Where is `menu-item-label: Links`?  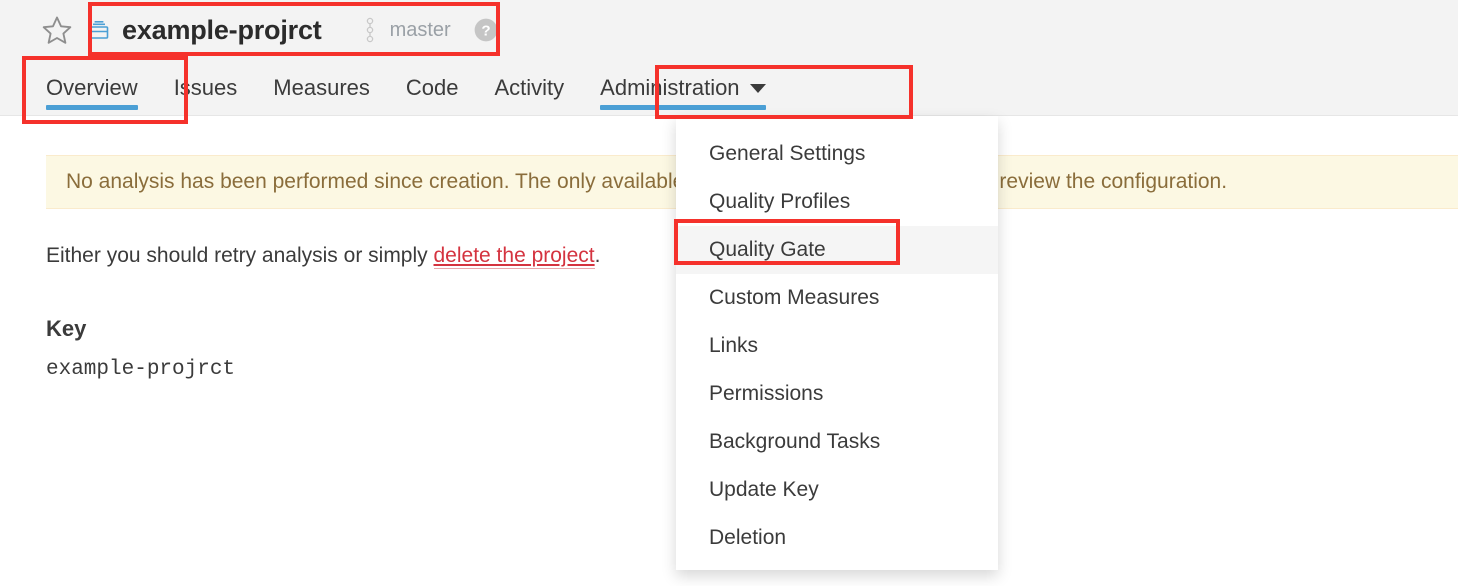 menu-item-label: Links is located at coordinates (734, 345).